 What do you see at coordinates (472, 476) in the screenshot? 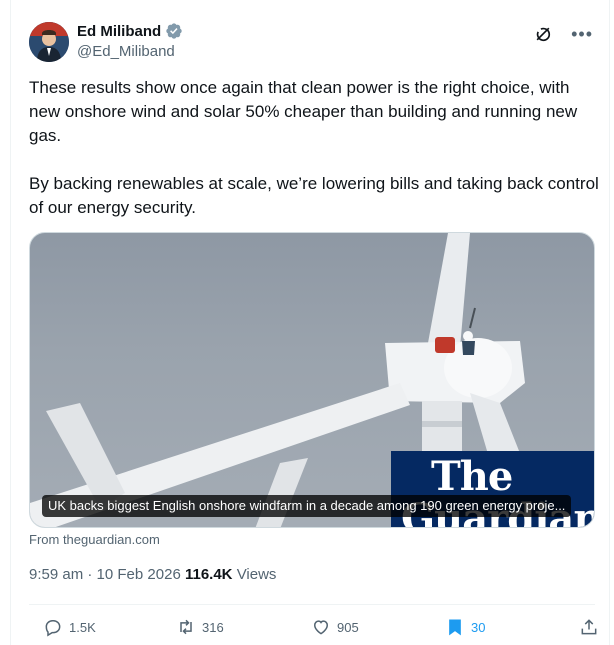
I see `guardian-logo-line: The` at bounding box center [472, 476].